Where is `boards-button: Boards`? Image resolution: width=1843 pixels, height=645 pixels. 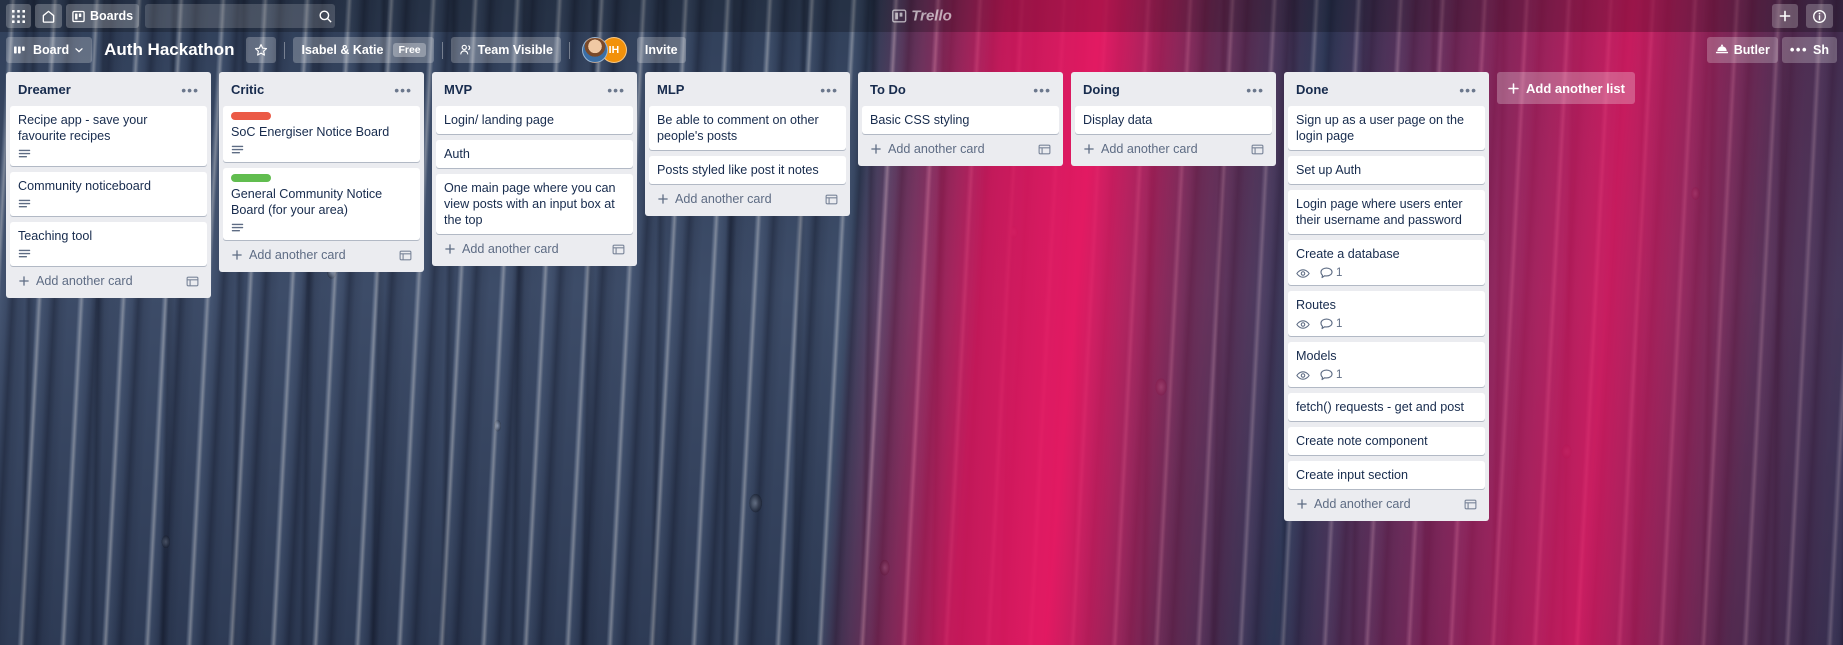
boards-button: Boards is located at coordinates (103, 16).